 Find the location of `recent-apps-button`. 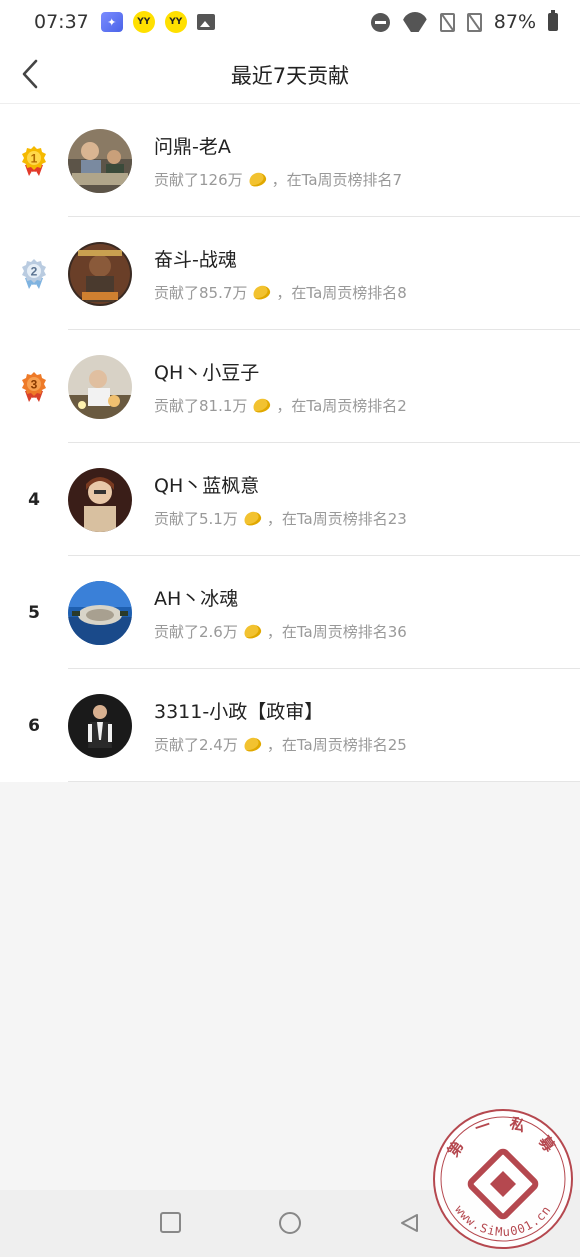

recent-apps-button is located at coordinates (170, 1222).